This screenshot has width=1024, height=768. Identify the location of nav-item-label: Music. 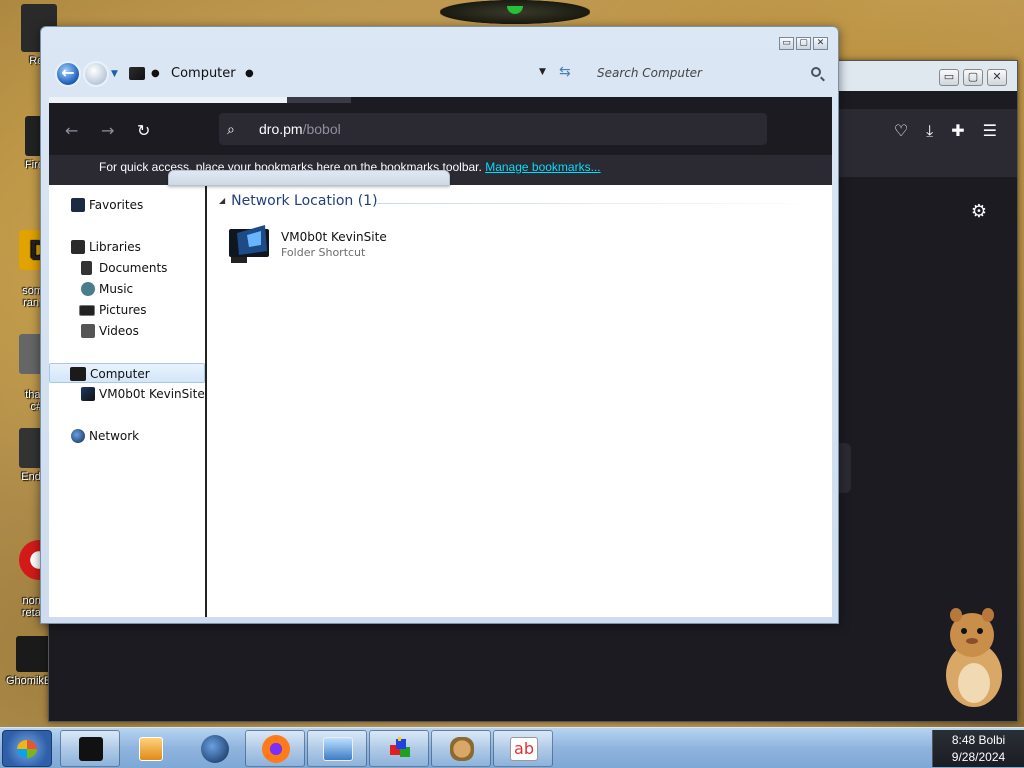
(116, 289).